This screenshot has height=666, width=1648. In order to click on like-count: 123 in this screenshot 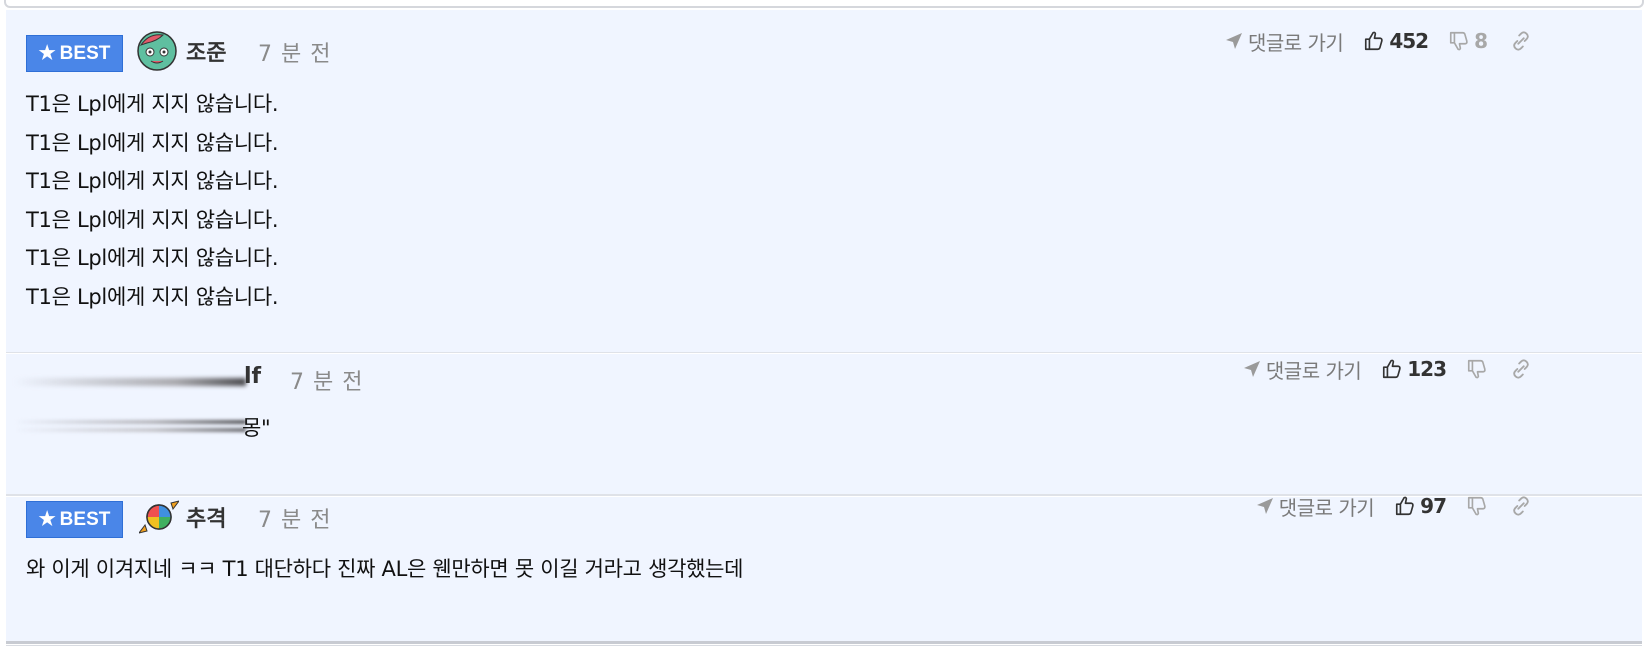, I will do `click(1427, 369)`.